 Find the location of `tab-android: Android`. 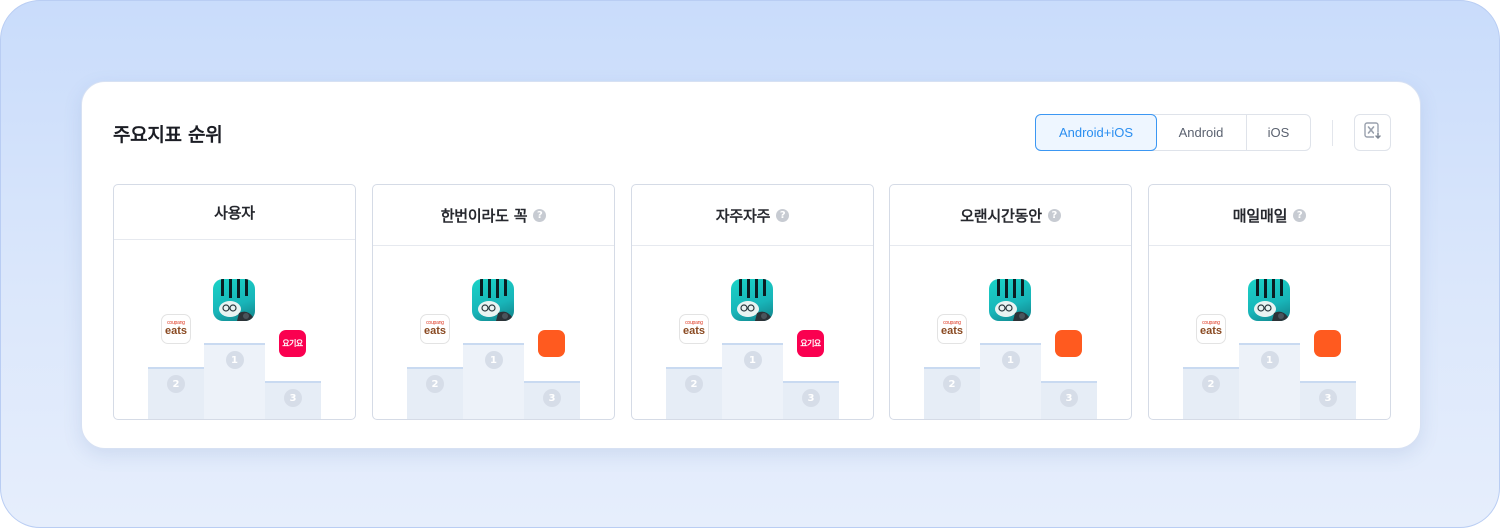

tab-android: Android is located at coordinates (1201, 132).